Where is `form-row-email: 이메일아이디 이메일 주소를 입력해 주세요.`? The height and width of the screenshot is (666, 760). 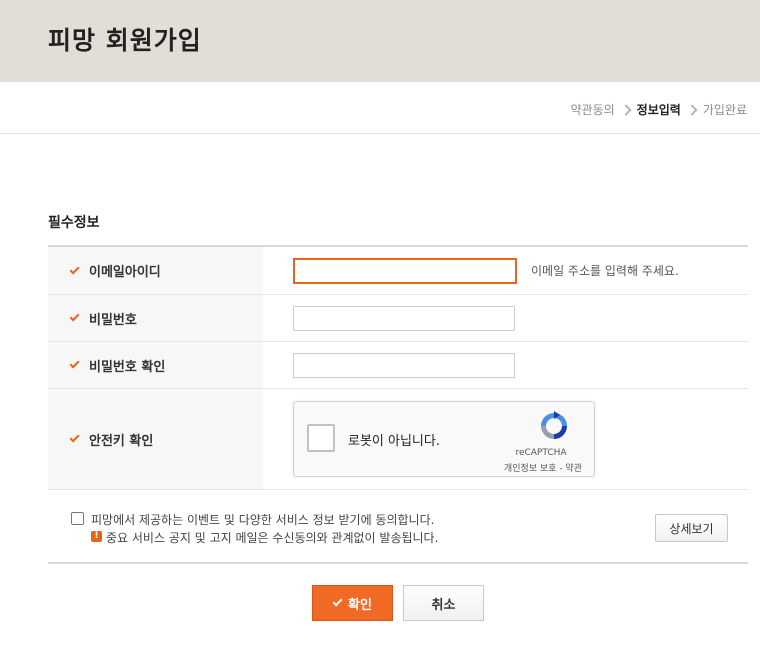 form-row-email: 이메일아이디 이메일 주소를 입력해 주세요. is located at coordinates (398, 271).